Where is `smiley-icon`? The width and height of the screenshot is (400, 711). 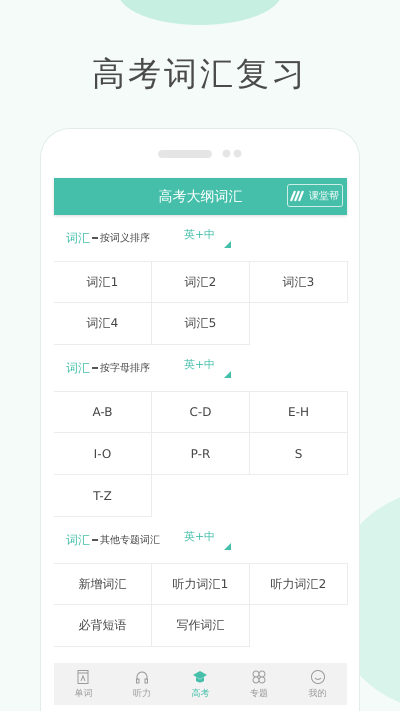
smiley-icon is located at coordinates (318, 676).